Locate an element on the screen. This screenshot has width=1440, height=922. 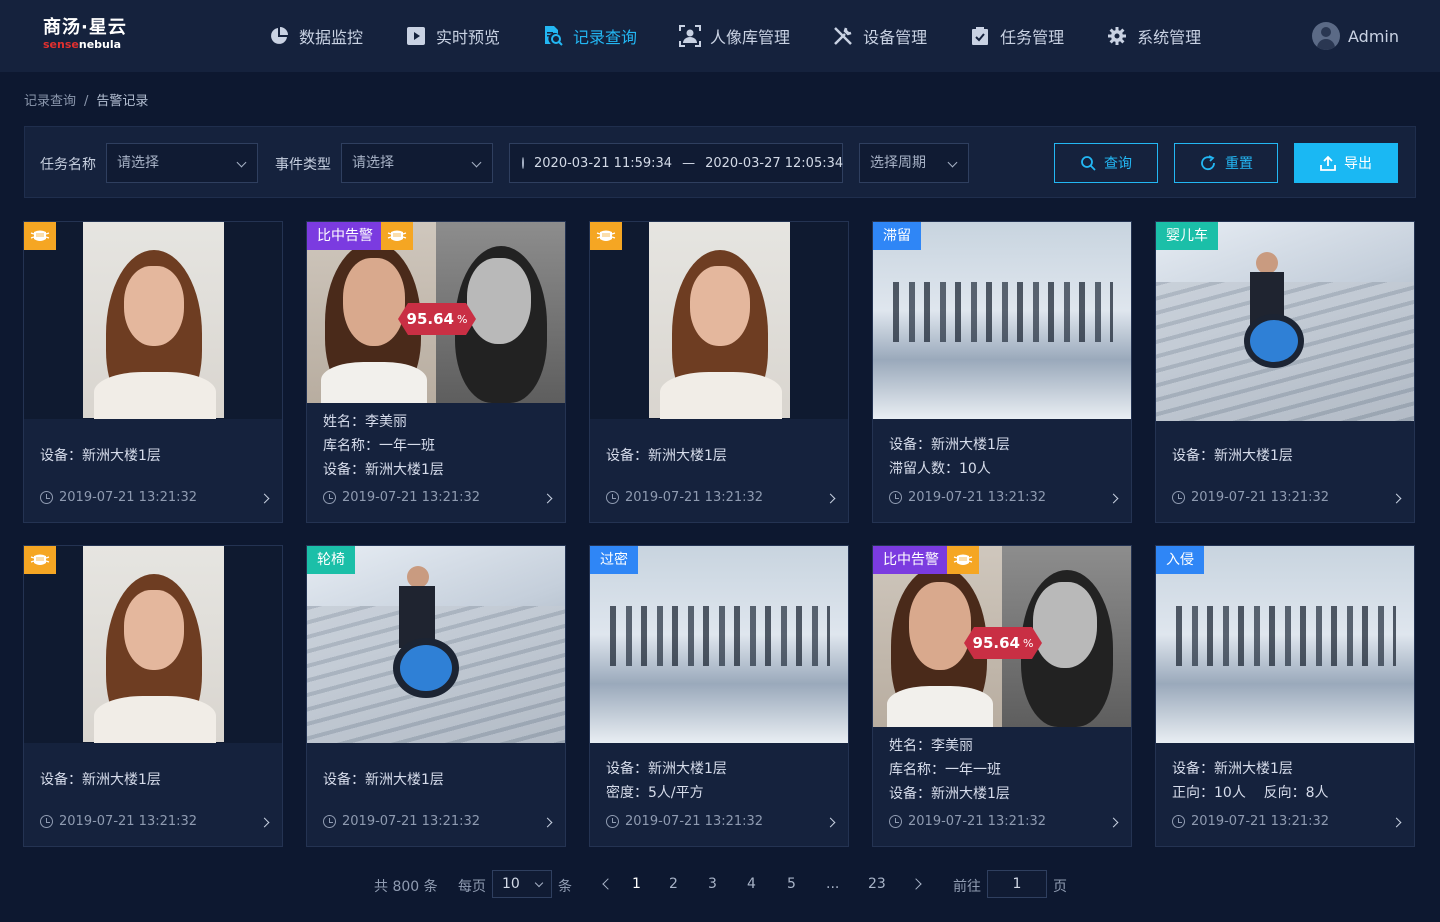
period-placeholder: 选择周期 is located at coordinates (898, 163).